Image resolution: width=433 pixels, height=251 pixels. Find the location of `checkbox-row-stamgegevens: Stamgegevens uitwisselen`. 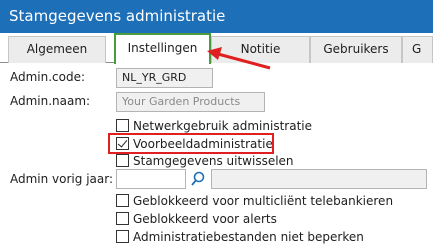

checkbox-row-stamgegevens: Stamgegevens uitwisselen is located at coordinates (205, 160).